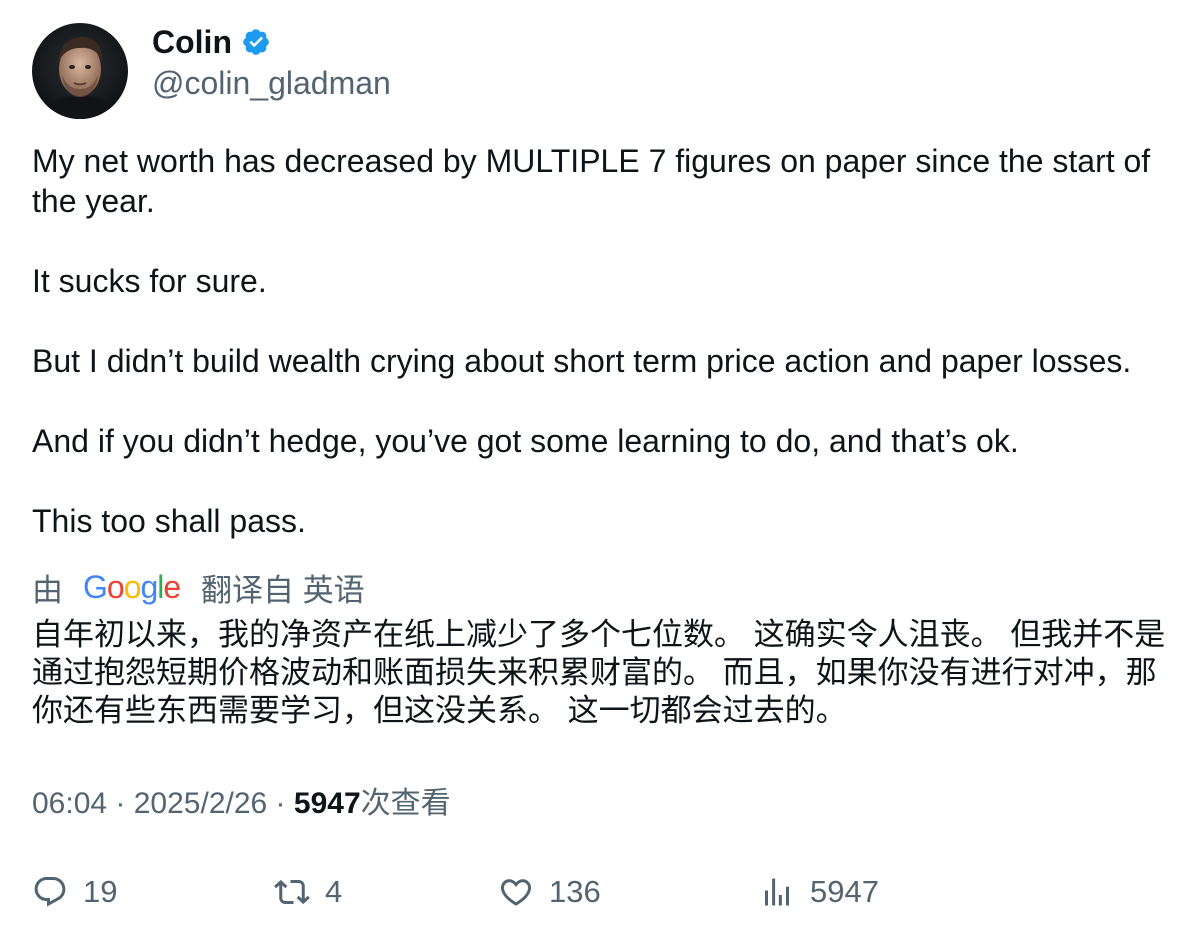 The width and height of the screenshot is (1196, 938). What do you see at coordinates (200, 803) in the screenshot?
I see `tweet-date: 2025/2/26` at bounding box center [200, 803].